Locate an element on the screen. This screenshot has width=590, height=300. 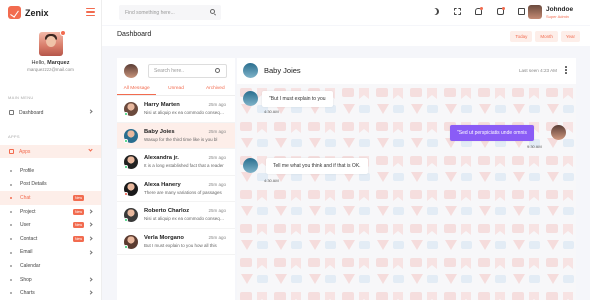
sidebar-subitem-contact: Contact New is located at coordinates (50, 239).